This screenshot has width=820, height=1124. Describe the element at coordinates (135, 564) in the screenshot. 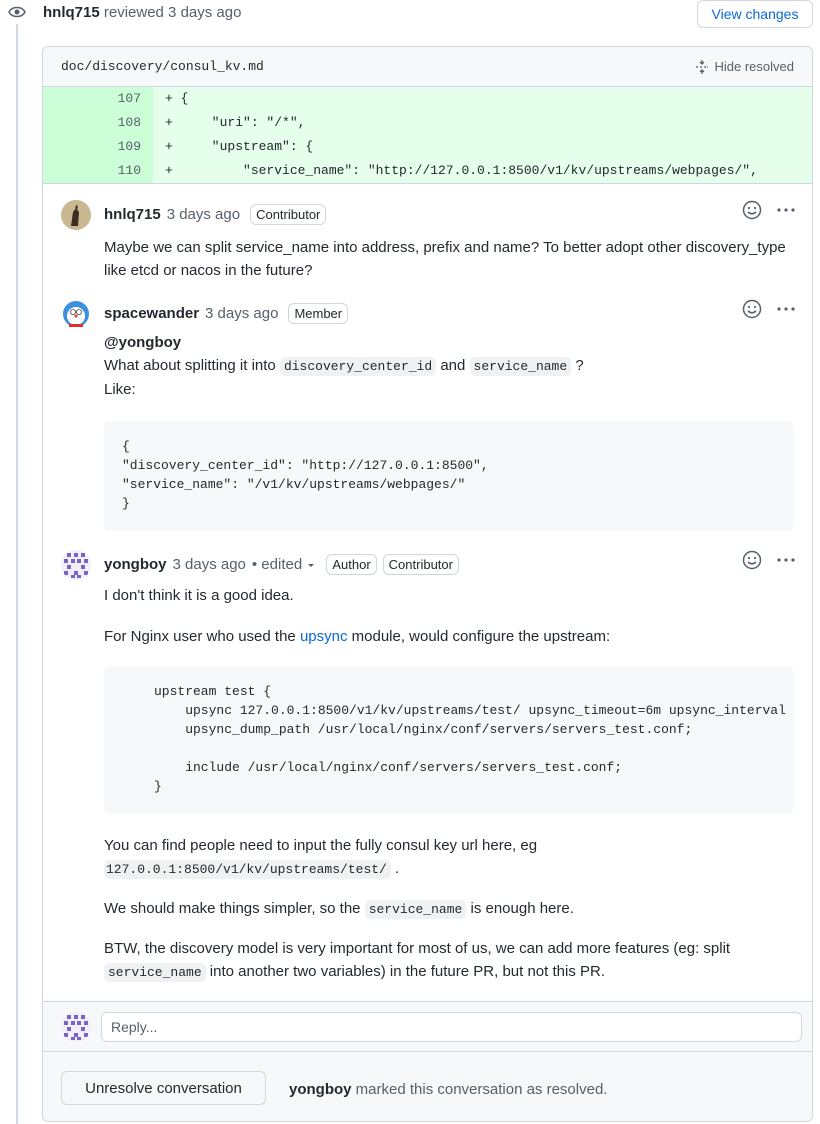

I see `comment-author: yongboy` at that location.